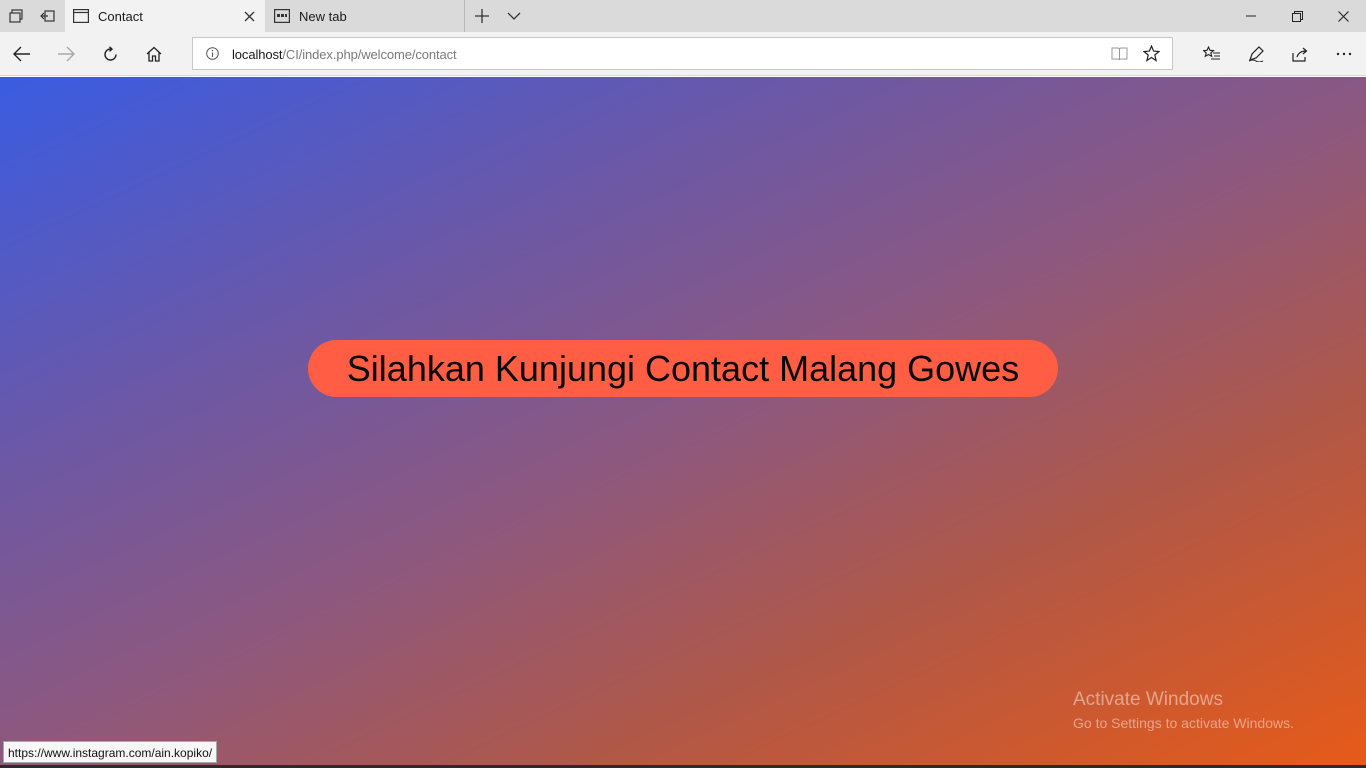 This screenshot has width=1366, height=768. Describe the element at coordinates (81, 17) in the screenshot. I see `page-icon` at that location.